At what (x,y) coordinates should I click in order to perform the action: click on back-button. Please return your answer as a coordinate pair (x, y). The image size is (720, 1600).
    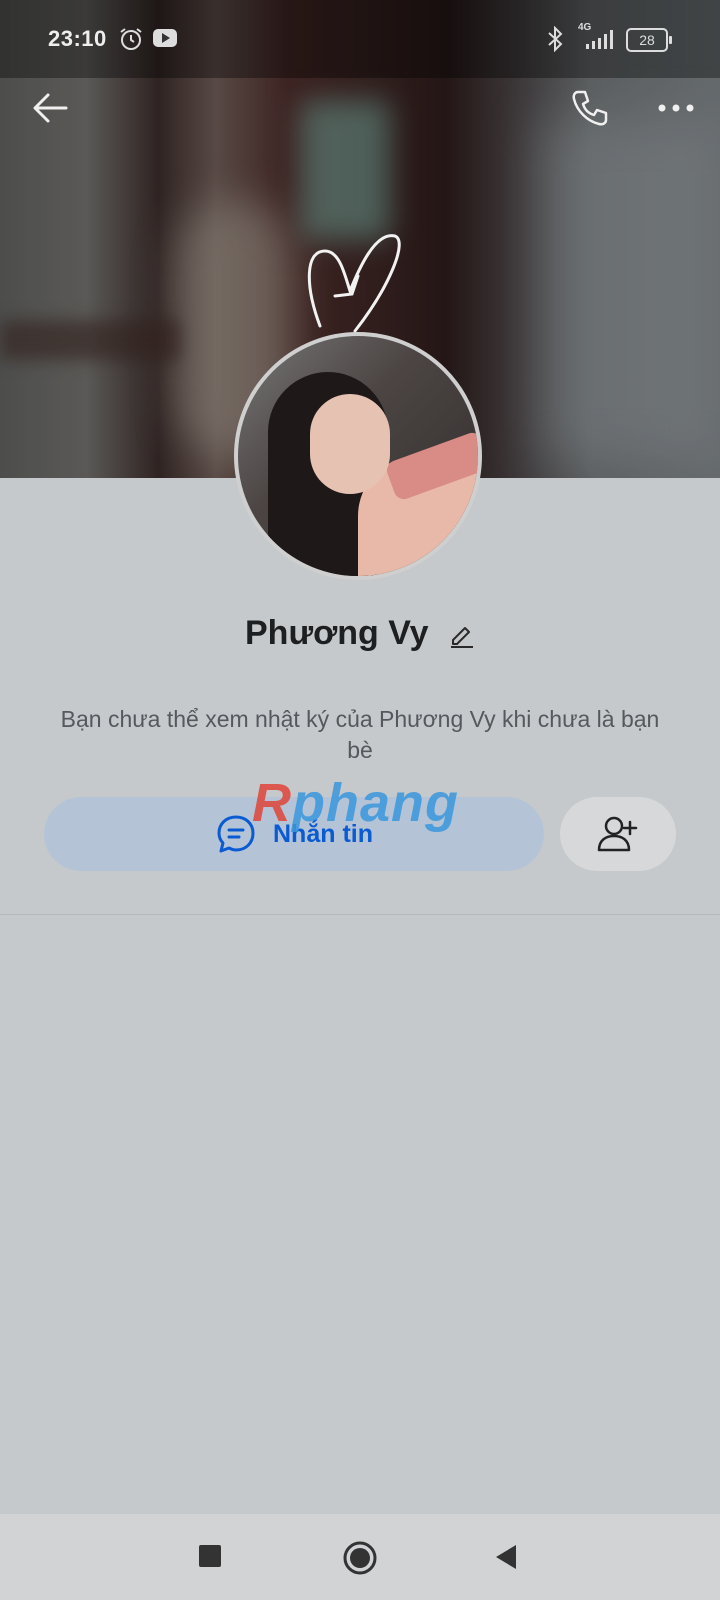
    Looking at the image, I should click on (52, 108).